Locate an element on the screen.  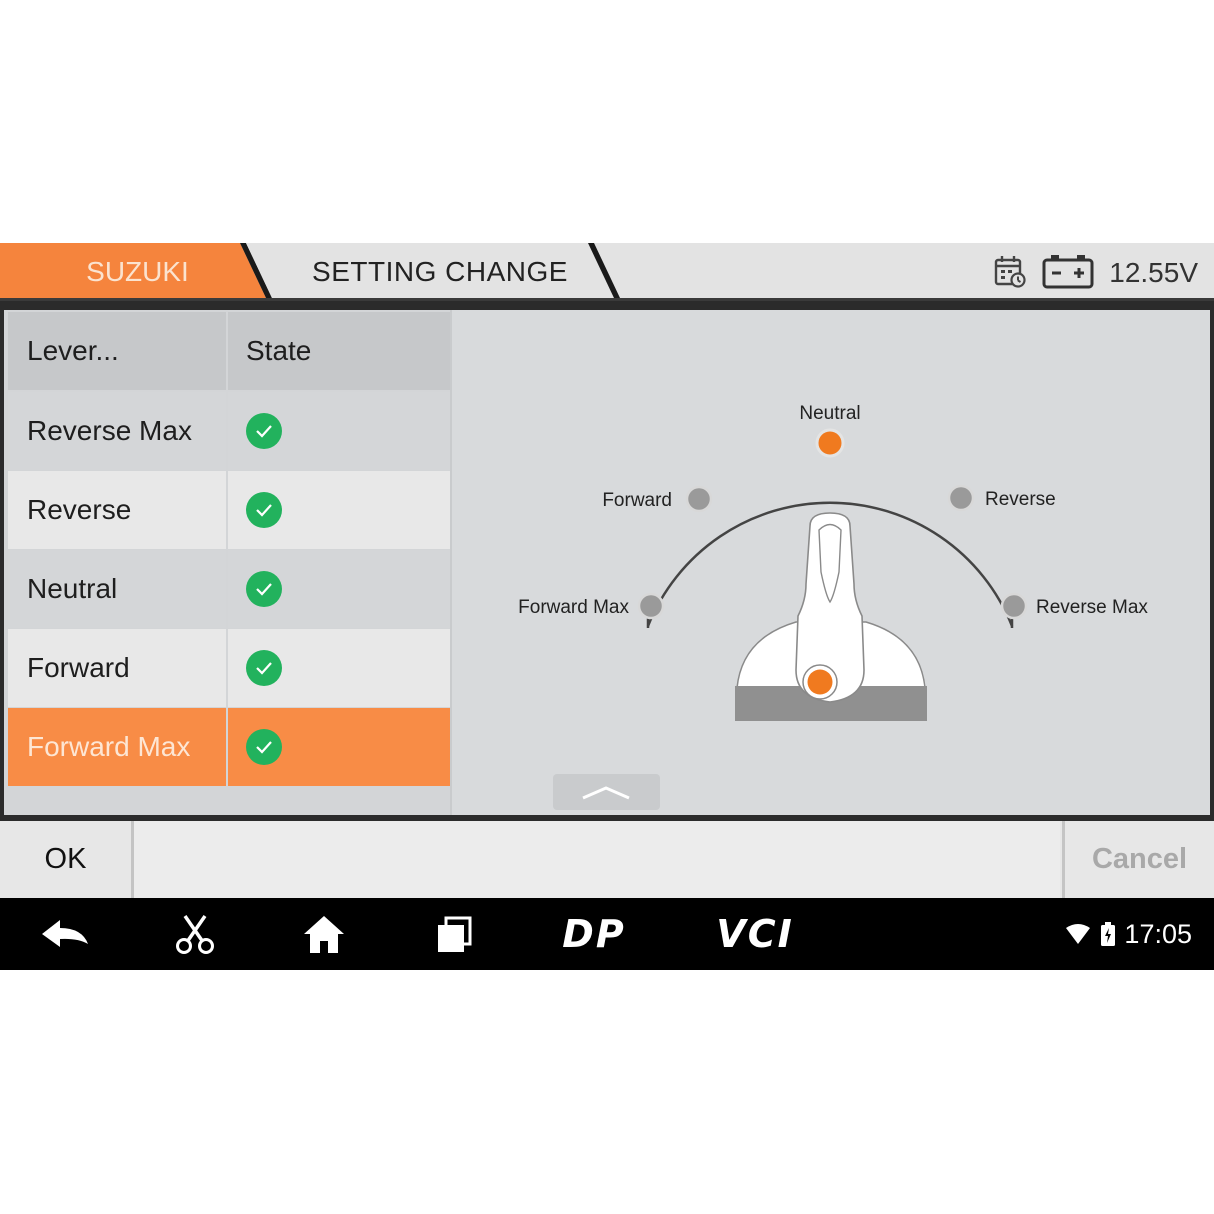
chevron-up-icon is located at coordinates (606, 793).